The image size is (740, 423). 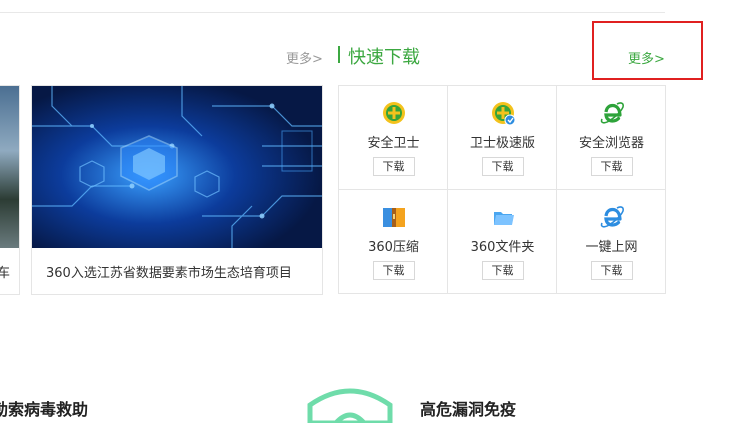 I want to click on download-item-folder: 360文件夹 下载, so click(x=502, y=242).